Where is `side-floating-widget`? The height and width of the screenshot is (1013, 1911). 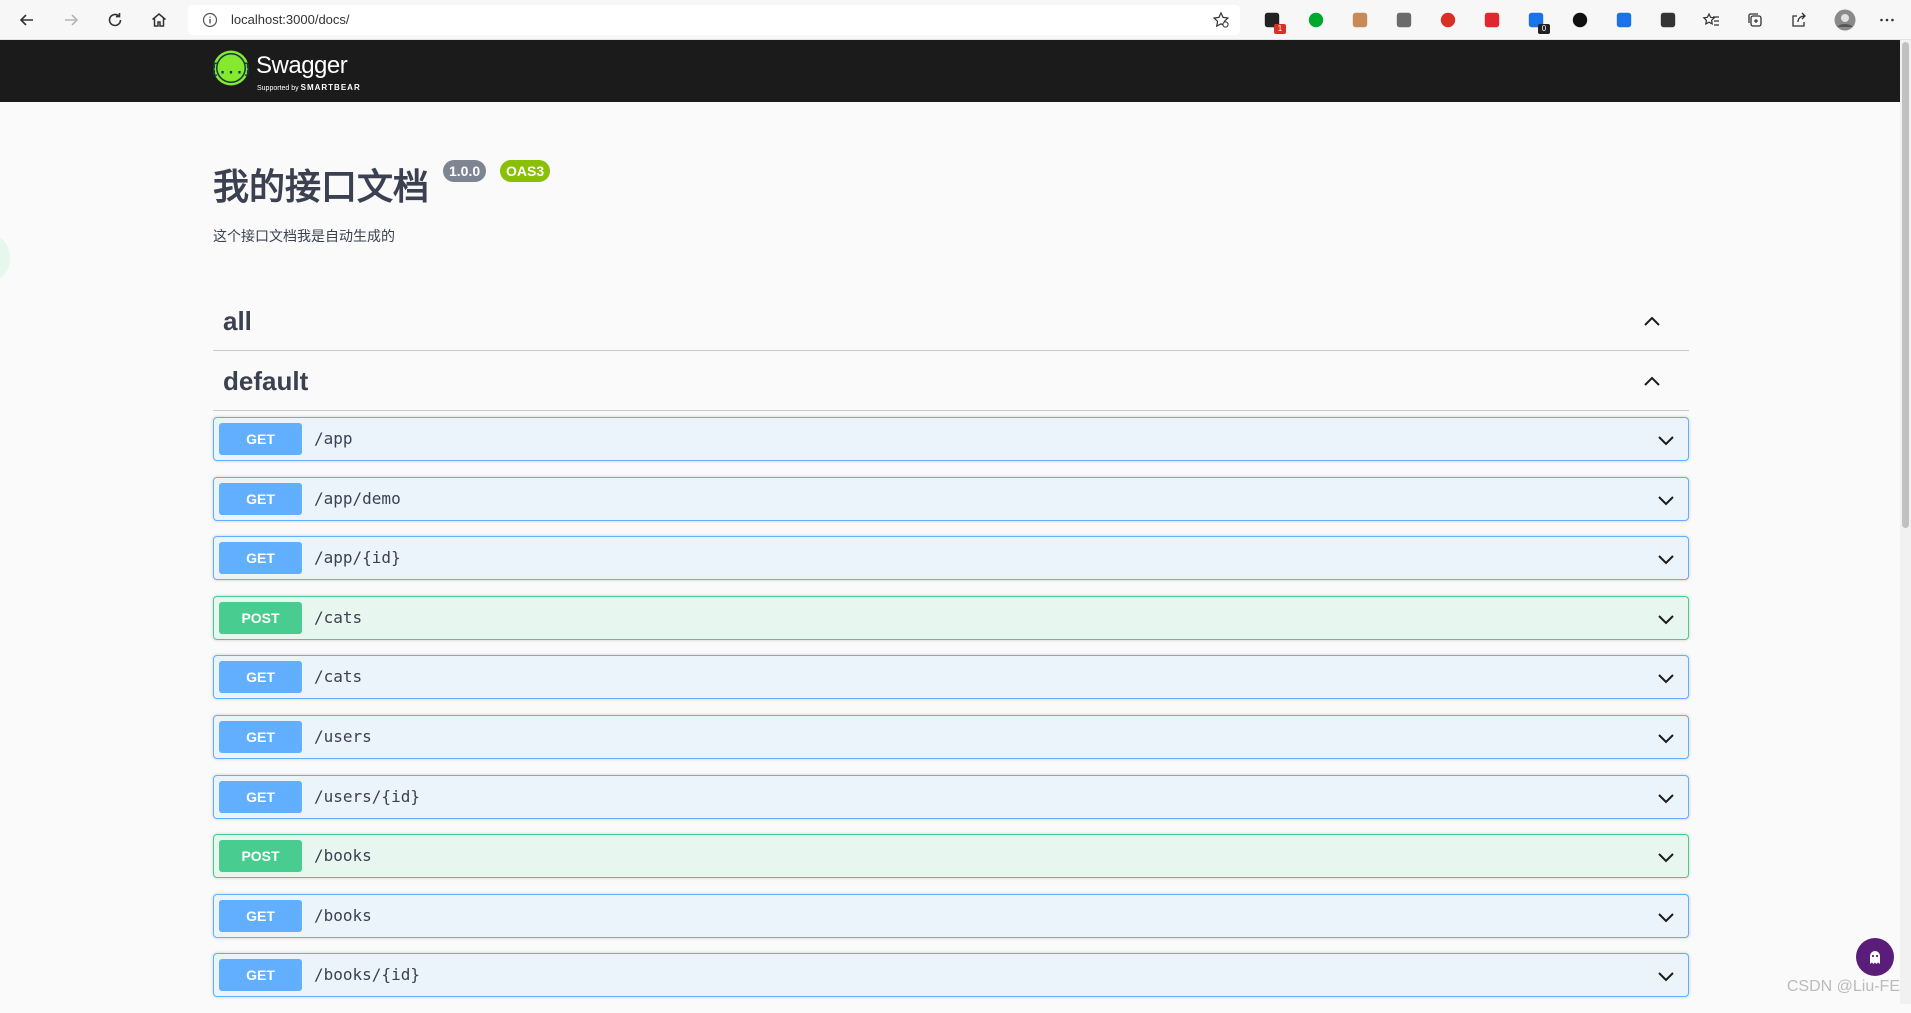
side-floating-widget is located at coordinates (5, 258).